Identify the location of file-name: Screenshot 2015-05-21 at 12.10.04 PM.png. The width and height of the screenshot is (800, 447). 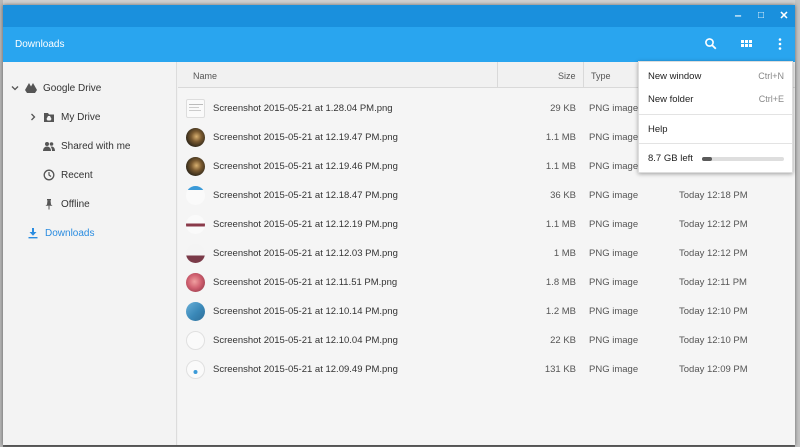
(305, 340).